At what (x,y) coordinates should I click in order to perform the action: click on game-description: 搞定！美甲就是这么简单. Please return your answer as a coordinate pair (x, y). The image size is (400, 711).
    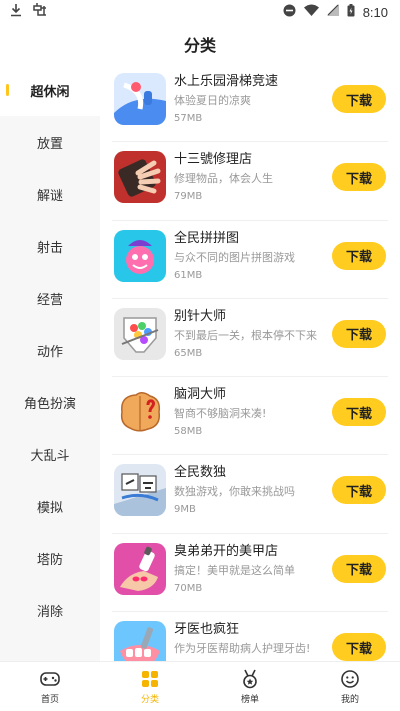
    Looking at the image, I should click on (234, 570).